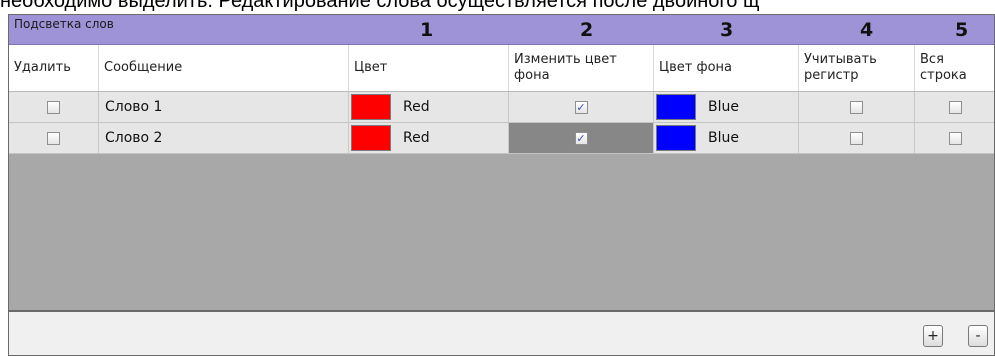 This screenshot has width=995, height=356. What do you see at coordinates (427, 30) in the screenshot?
I see `callout-number-1: 1` at bounding box center [427, 30].